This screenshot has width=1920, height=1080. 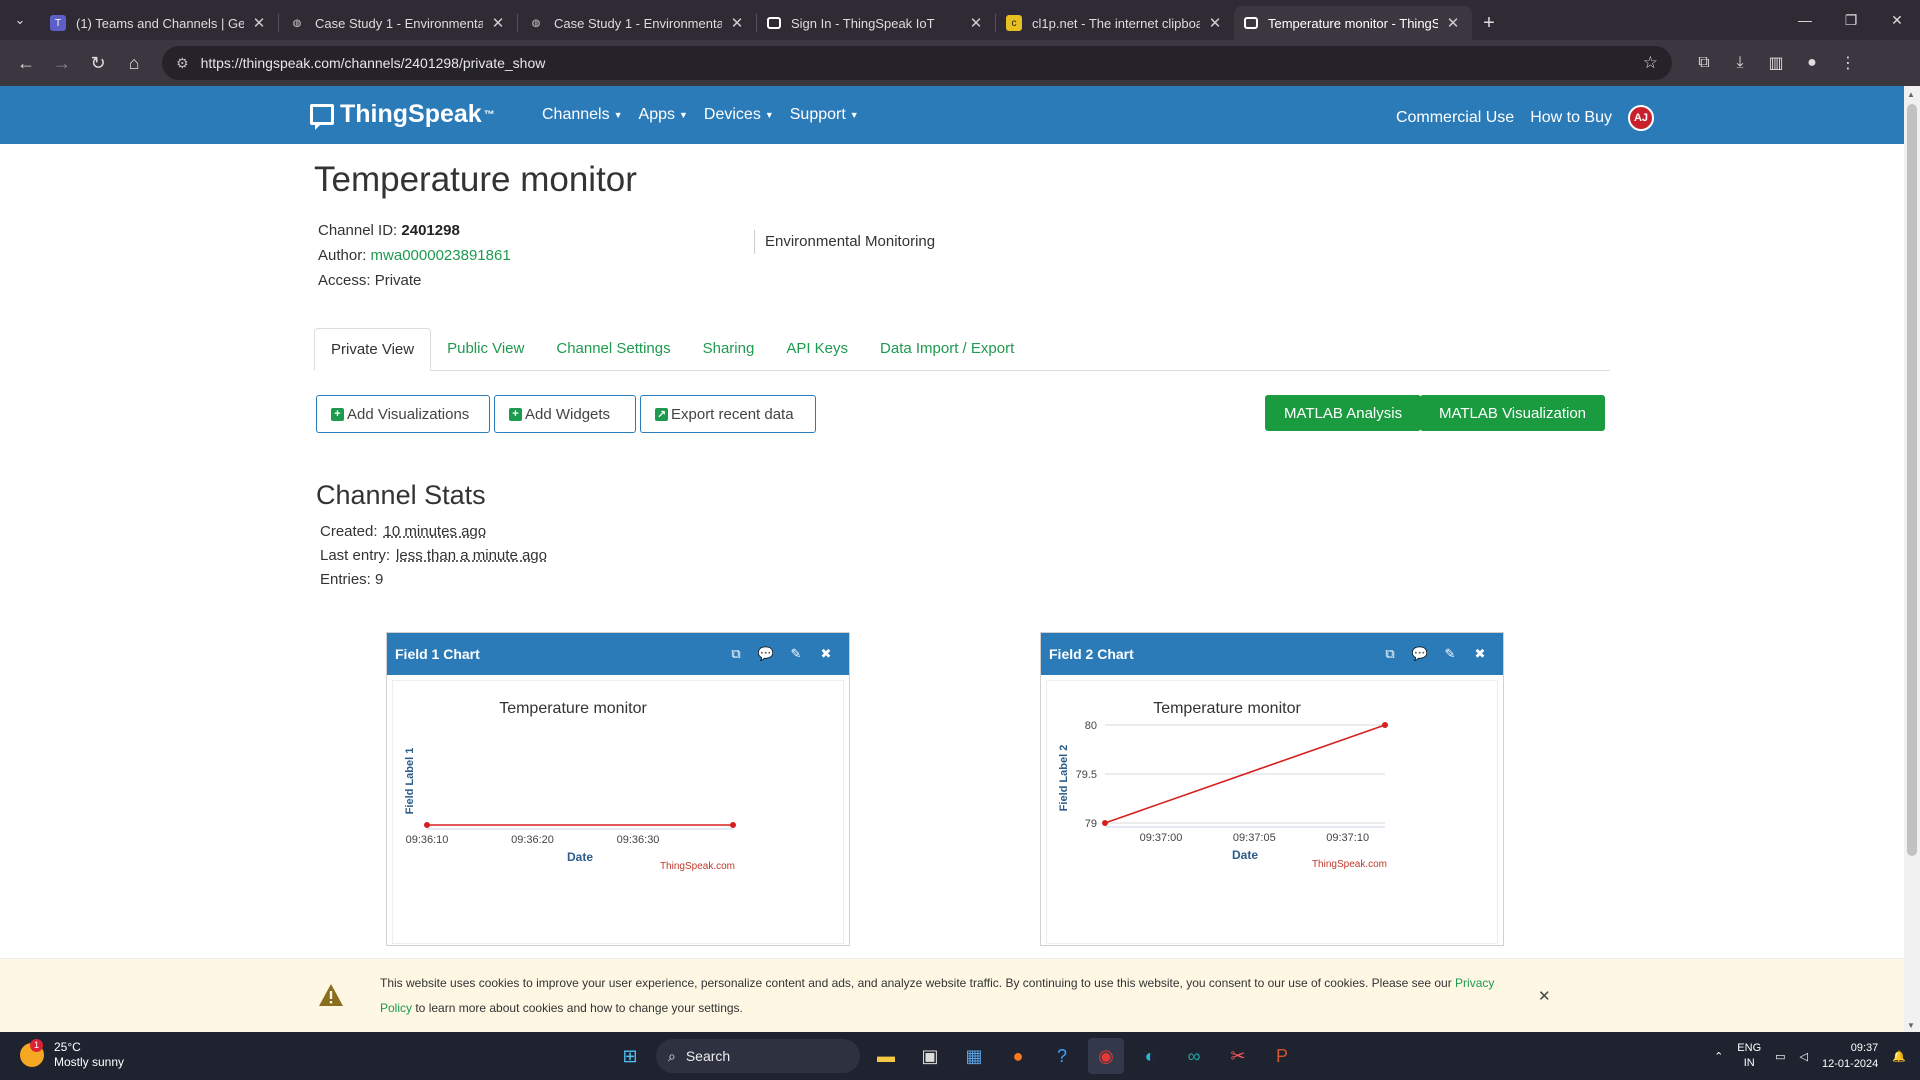 I want to click on tab-search-chevron-icon: ⌄, so click(x=20, y=20).